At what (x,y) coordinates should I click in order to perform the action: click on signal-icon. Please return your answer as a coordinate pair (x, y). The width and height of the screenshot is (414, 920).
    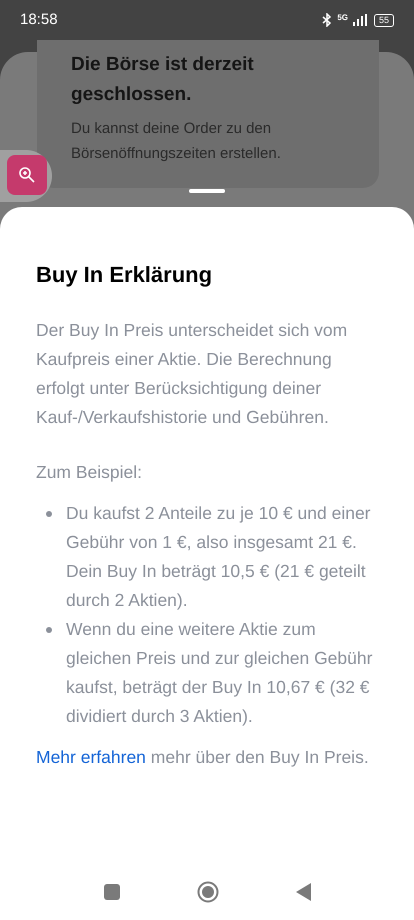
    Looking at the image, I should click on (359, 20).